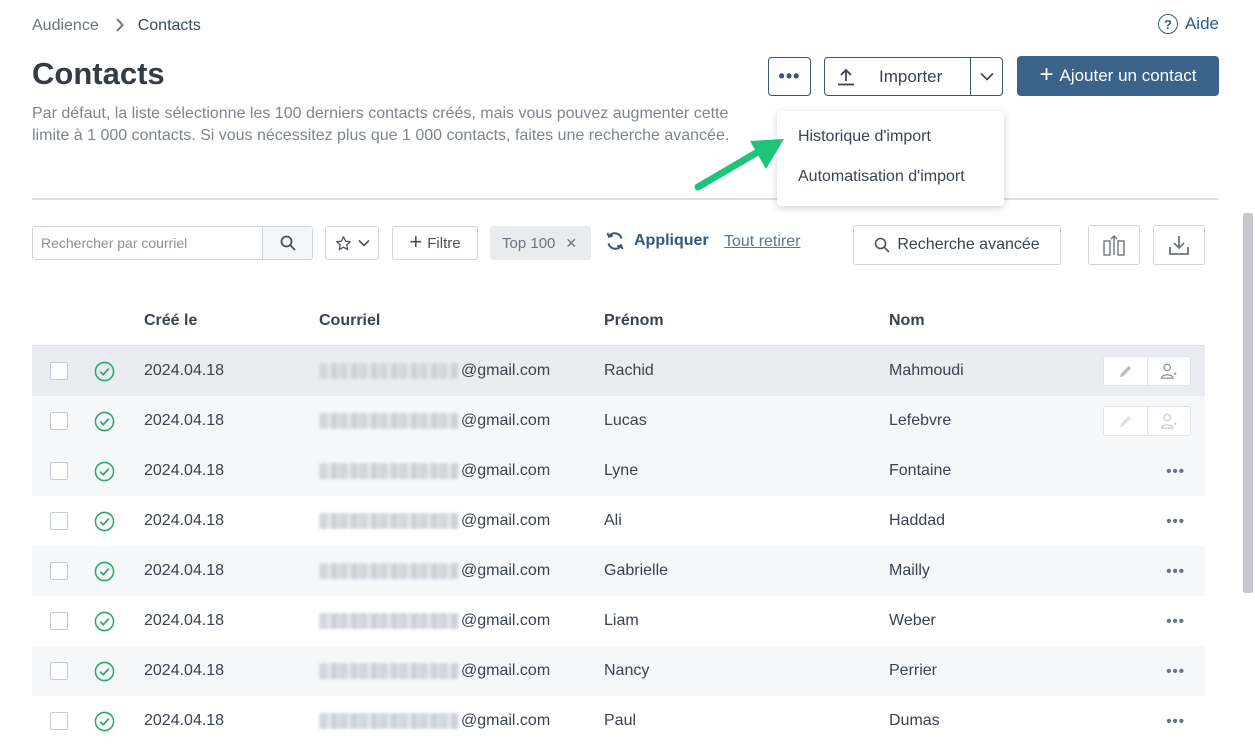 The height and width of the screenshot is (750, 1255). Describe the element at coordinates (968, 244) in the screenshot. I see `advanced-search-label: Recherche avancée` at that location.